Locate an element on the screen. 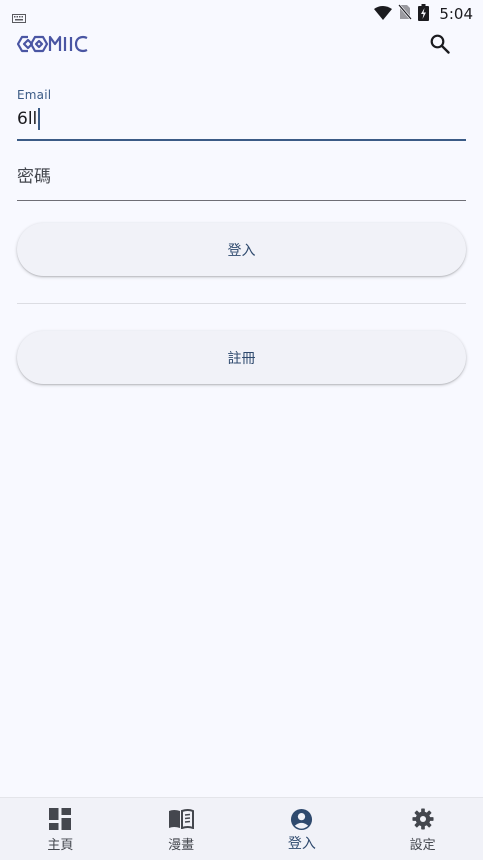 Image resolution: width=483 pixels, height=860 pixels. search-button is located at coordinates (440, 46).